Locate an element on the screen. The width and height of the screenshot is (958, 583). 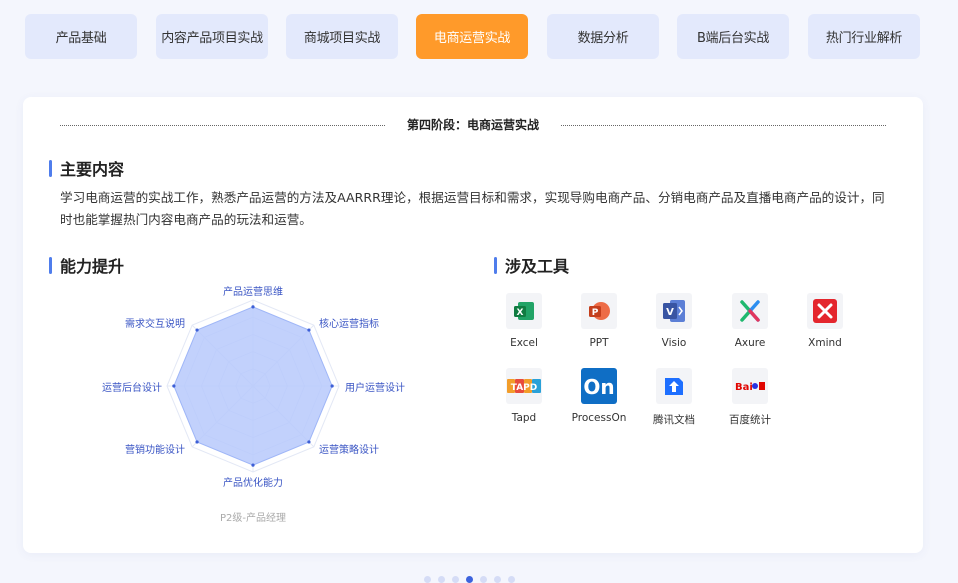
tool-label-processon: ProcessOn is located at coordinates (599, 418).